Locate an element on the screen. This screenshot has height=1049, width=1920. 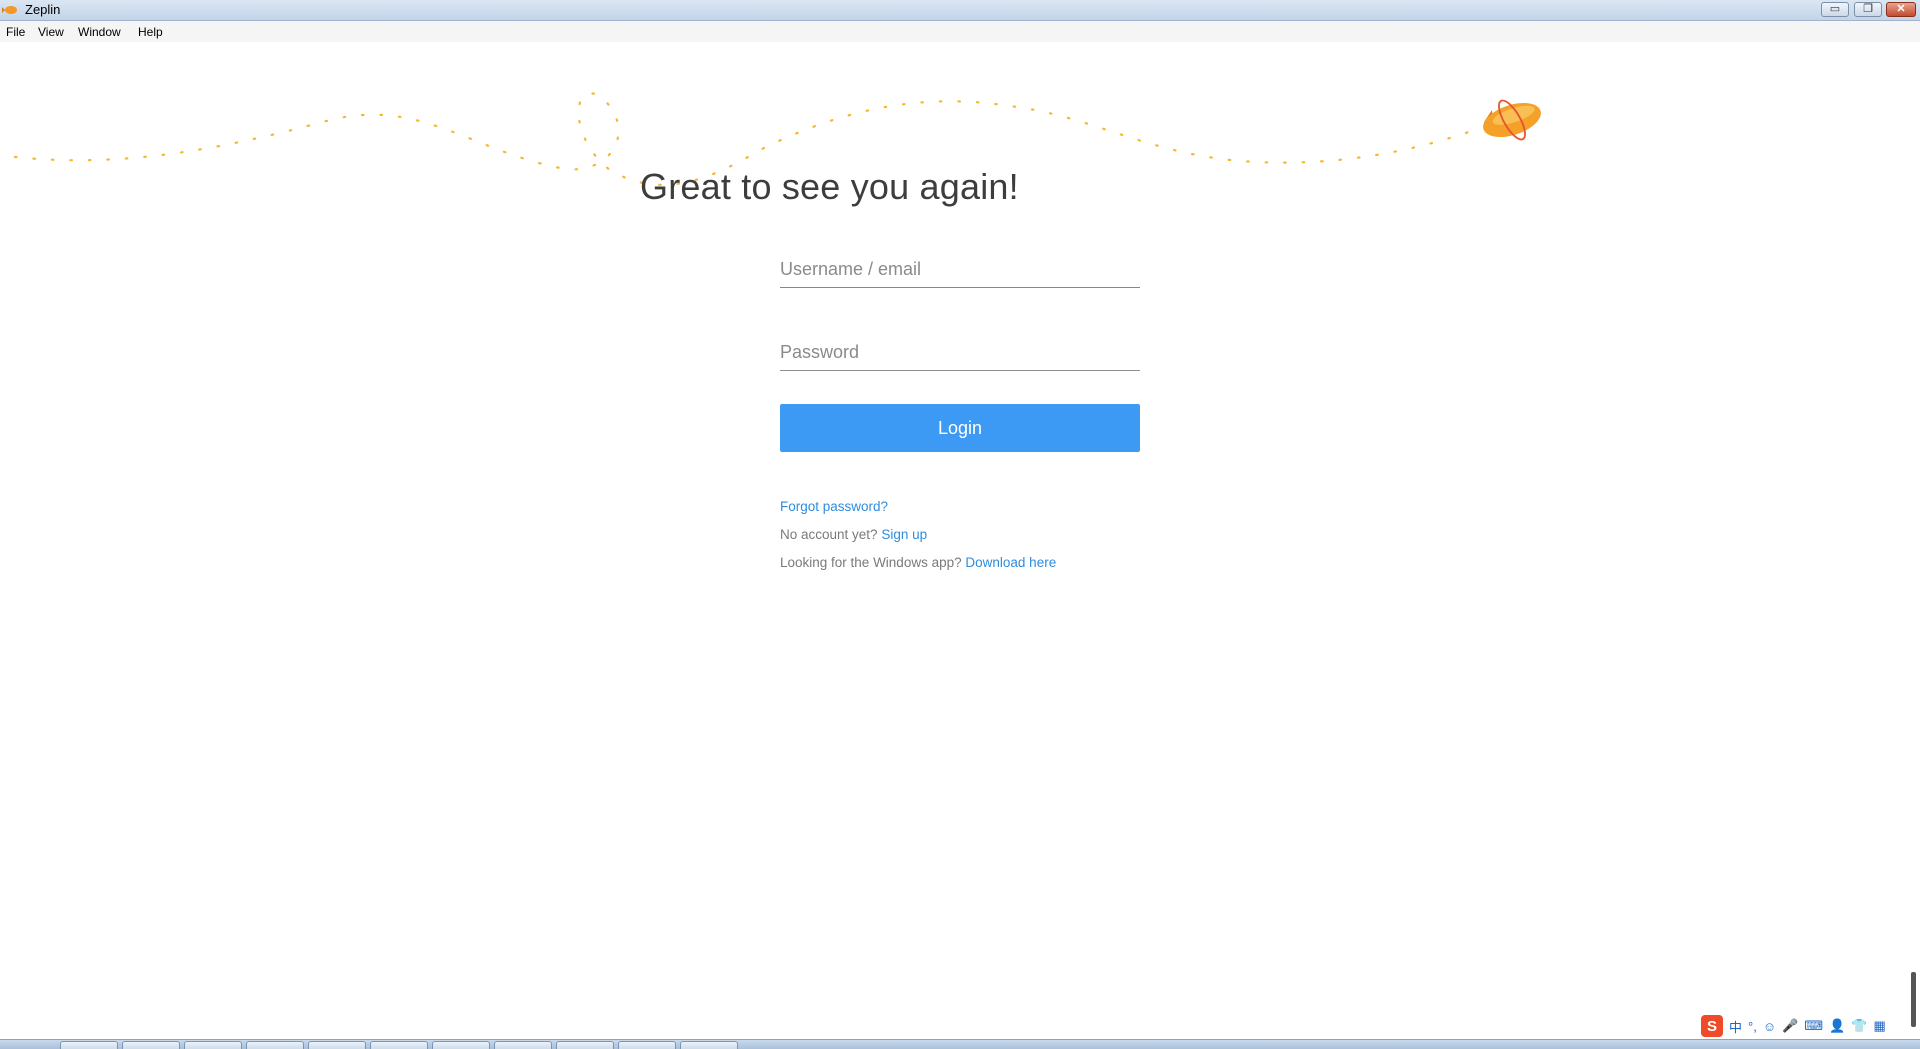
emoji-icon: ☺ is located at coordinates (1769, 1026).